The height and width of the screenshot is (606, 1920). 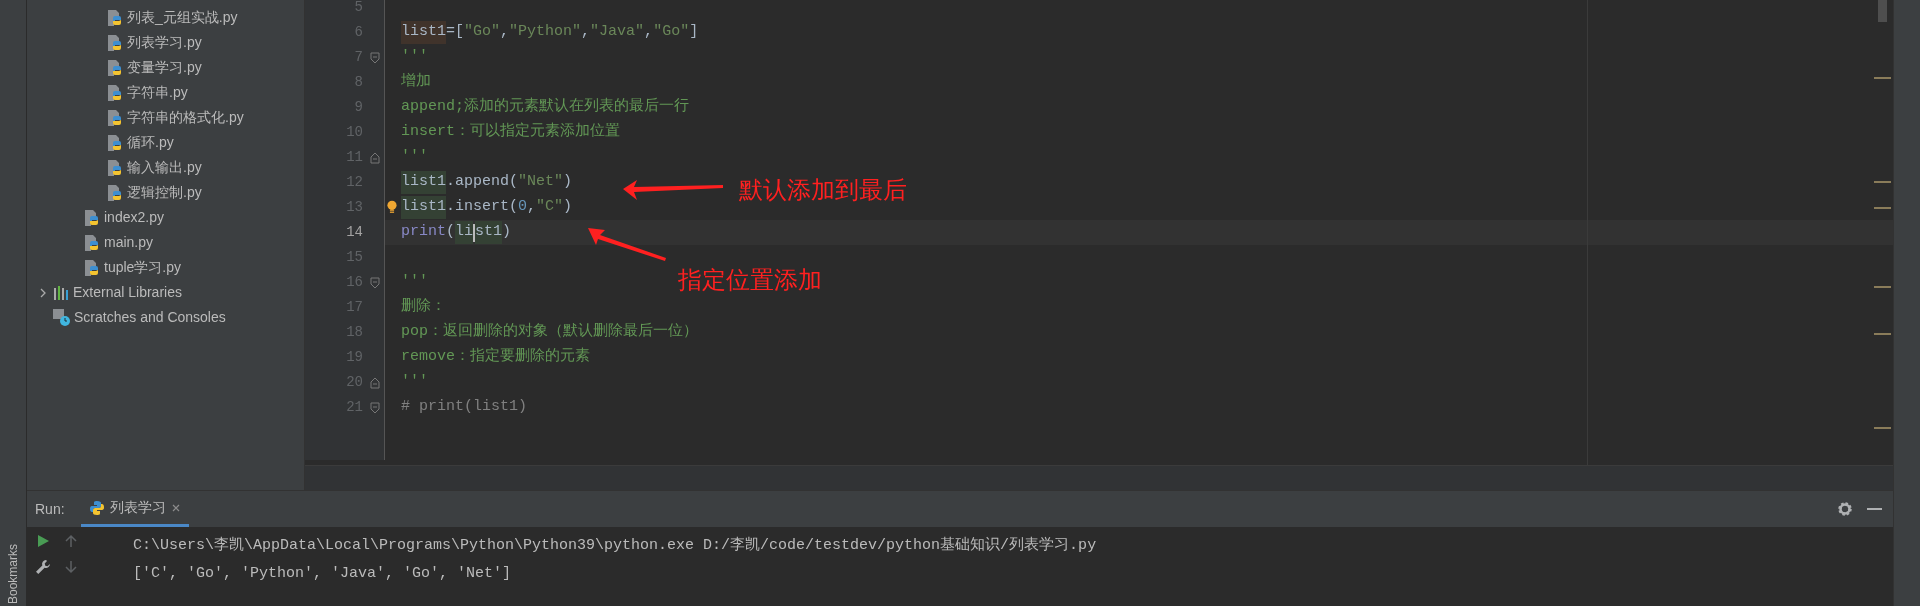 I want to click on scratches-icon, so click(x=61, y=317).